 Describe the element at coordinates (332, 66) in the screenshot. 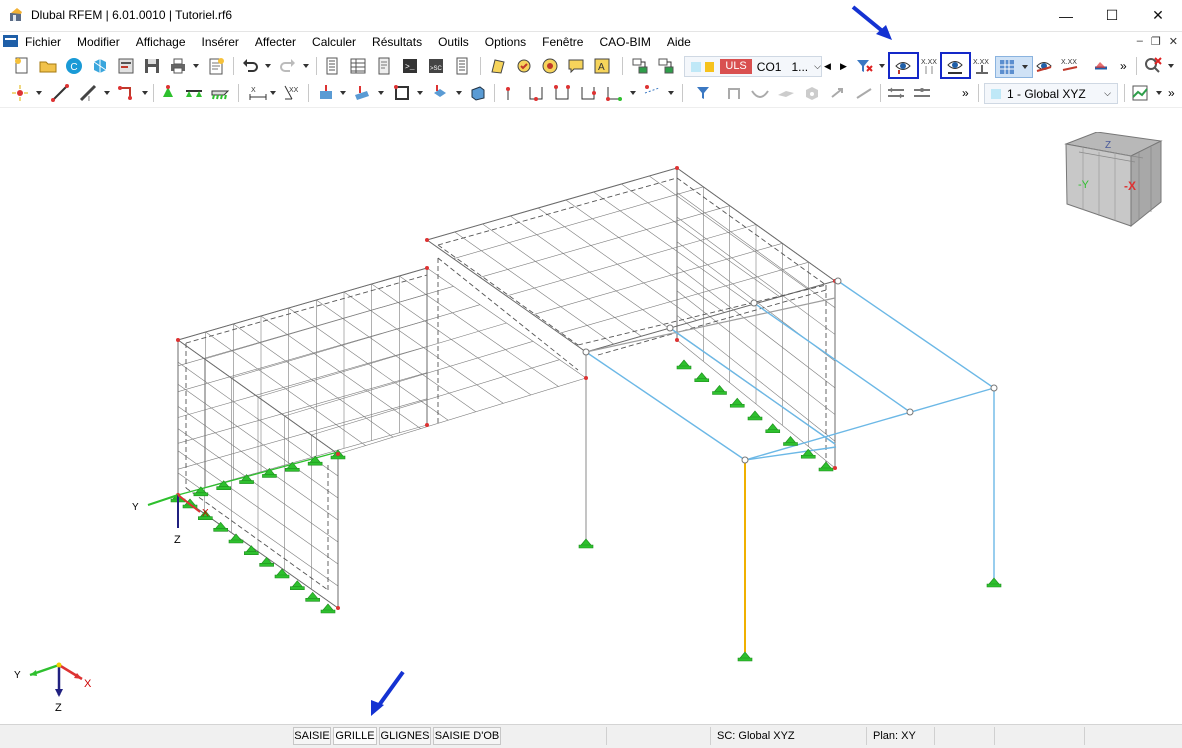

I see `navigator-icon` at that location.